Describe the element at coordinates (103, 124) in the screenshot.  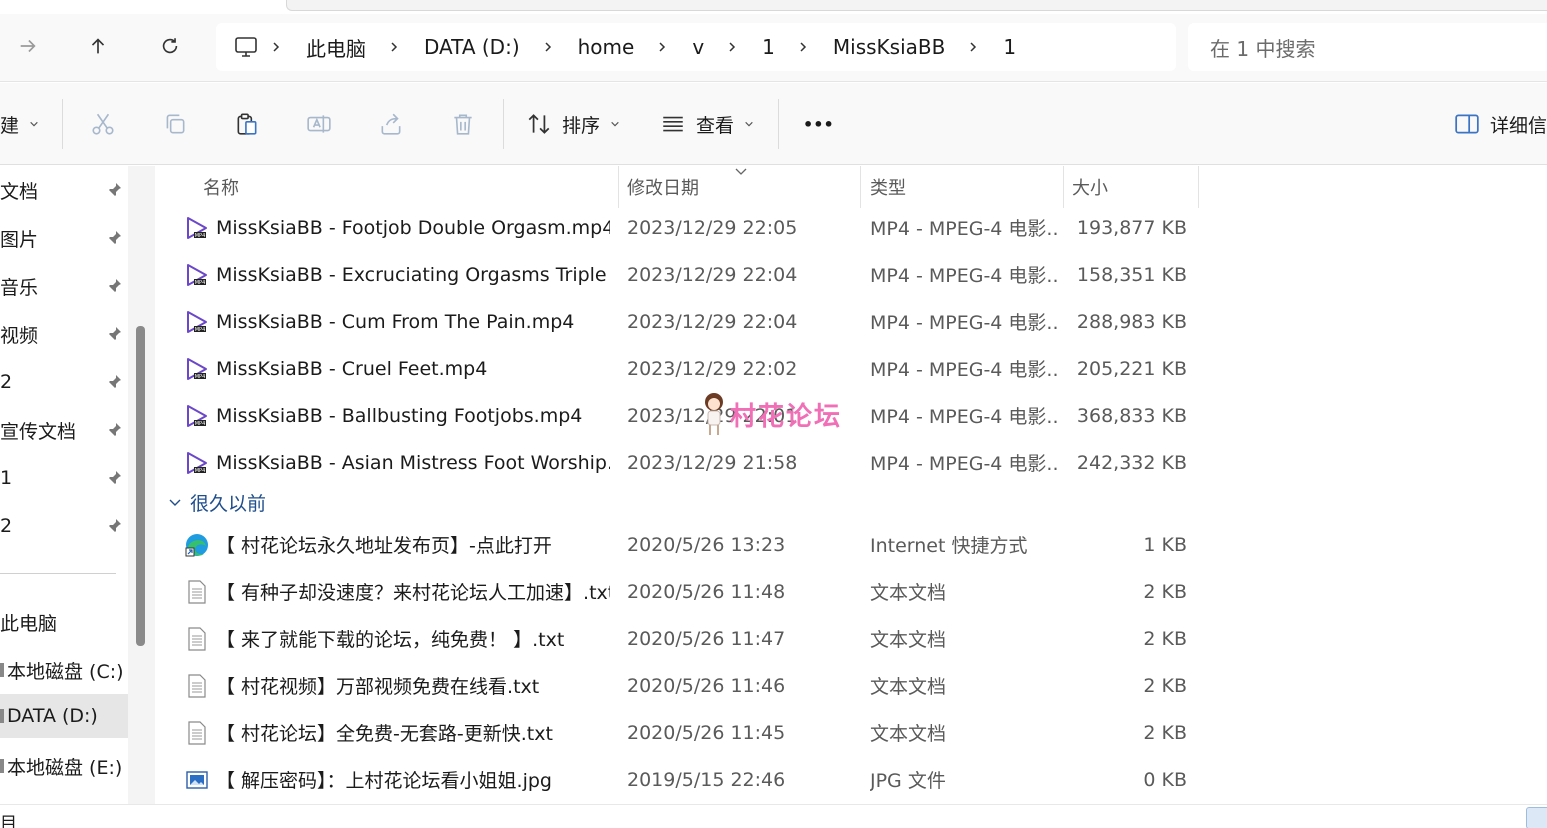
I see `cut-button` at that location.